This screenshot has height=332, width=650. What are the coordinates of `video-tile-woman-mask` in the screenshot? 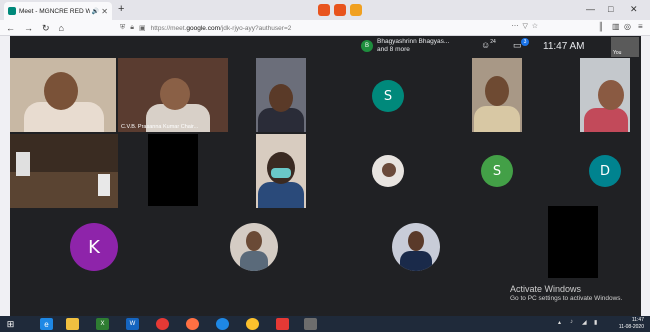 It's located at (281, 171).